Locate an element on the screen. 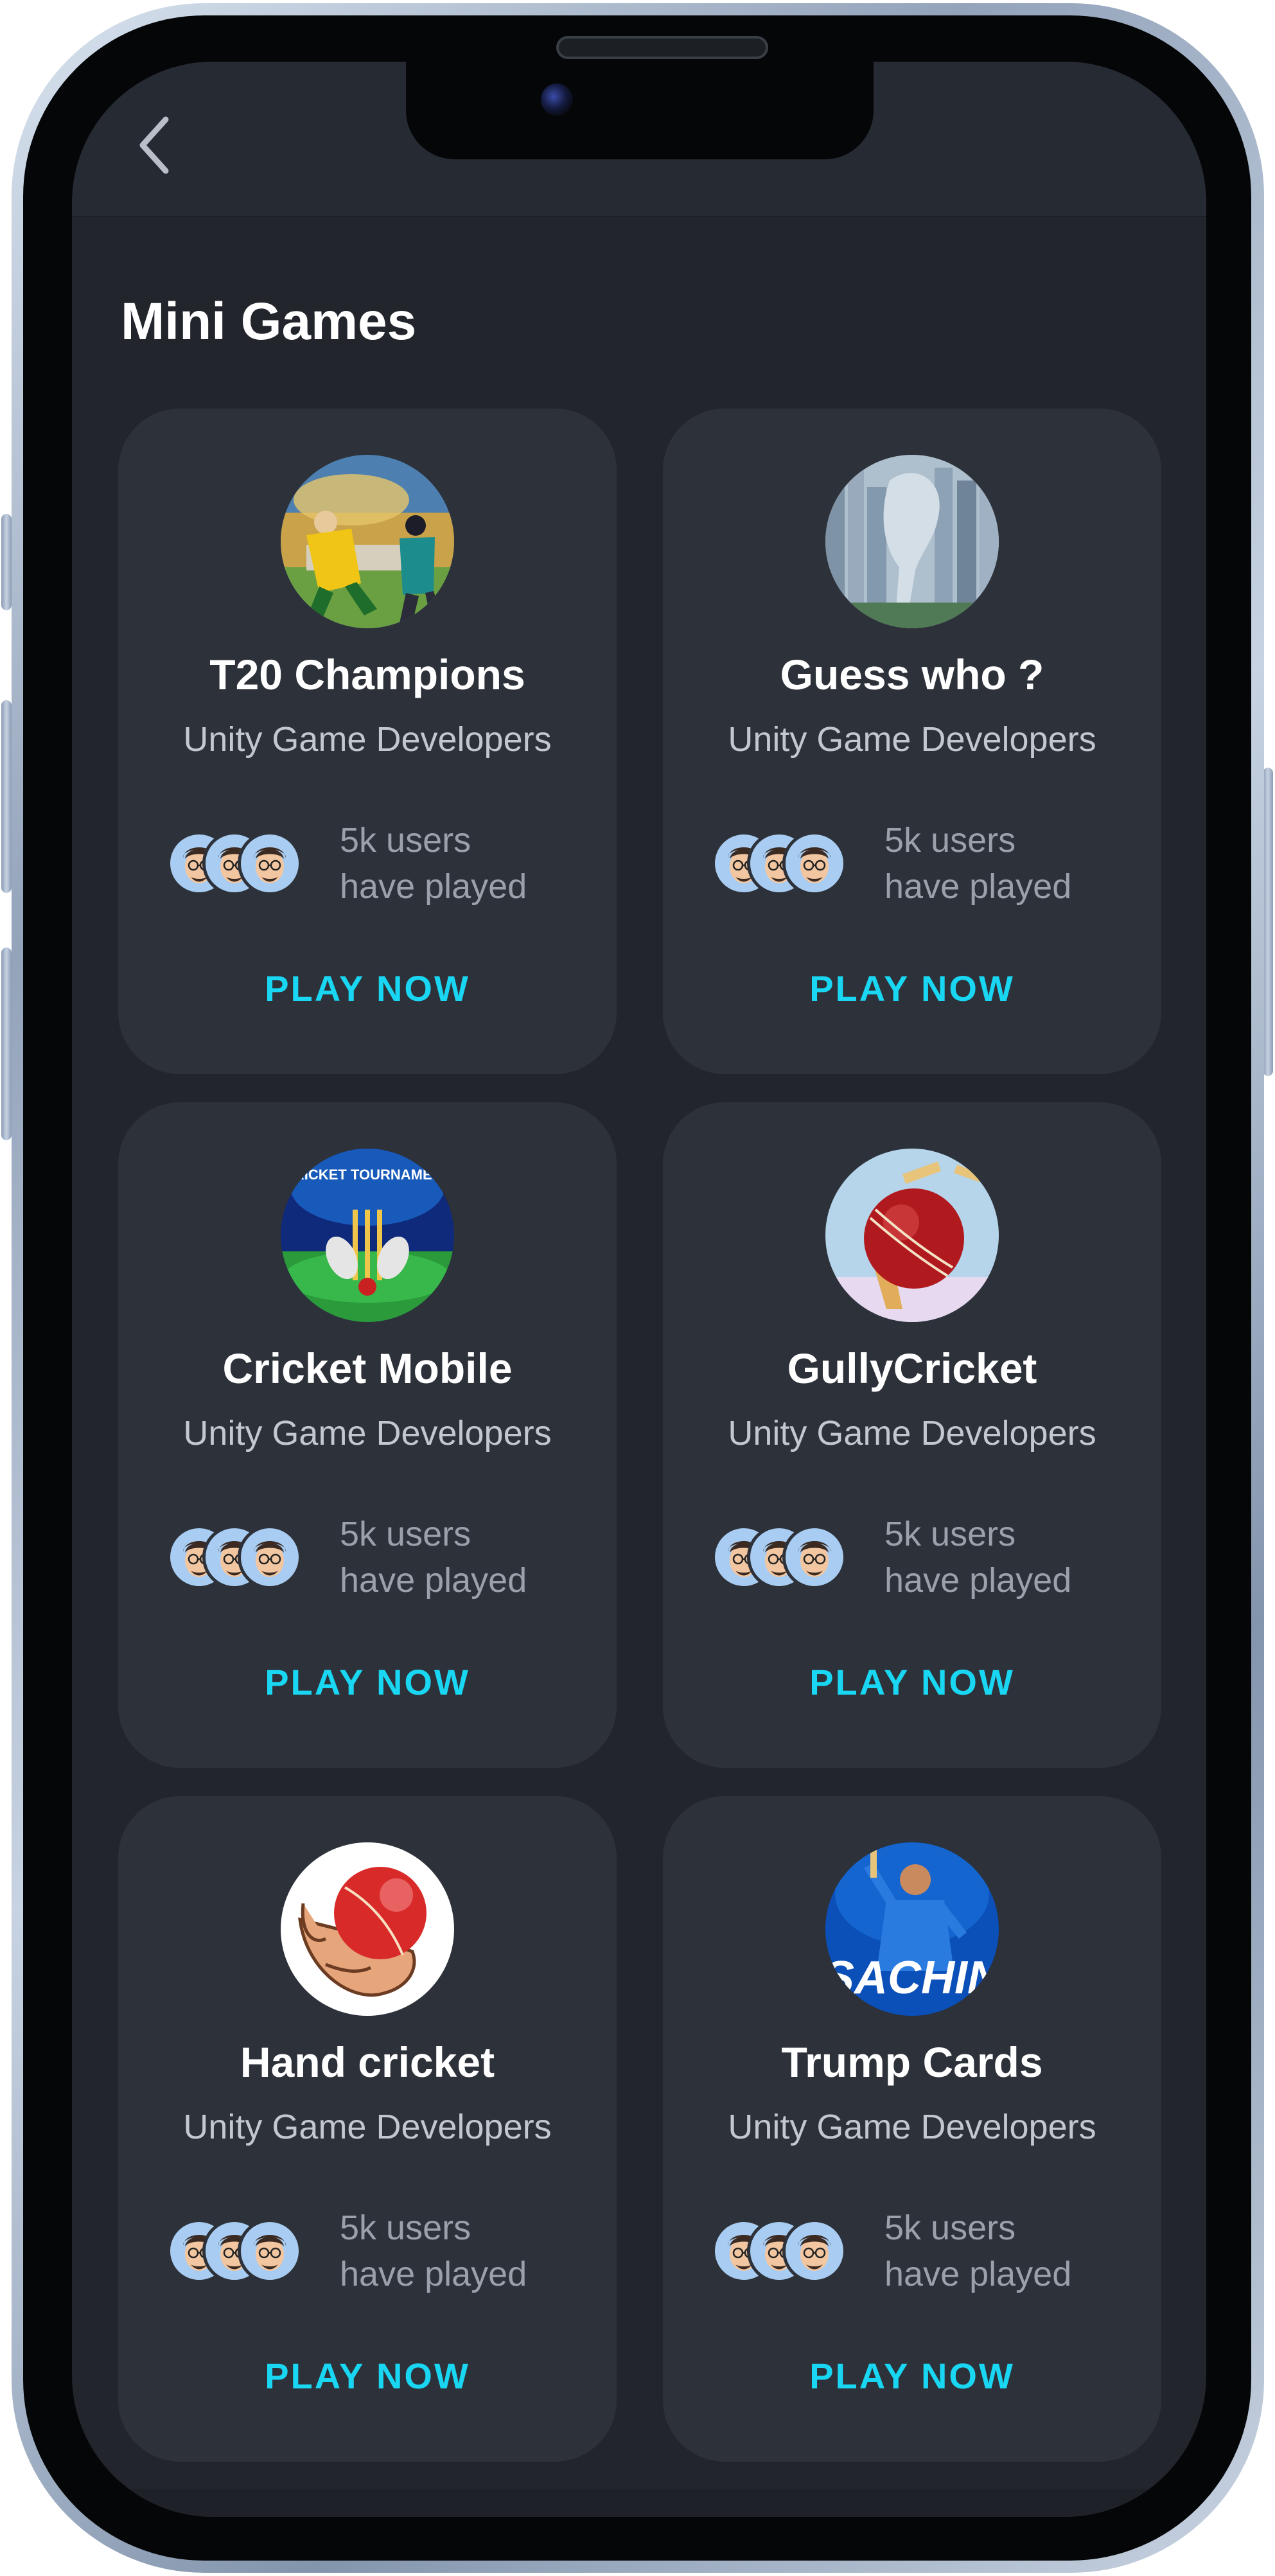 The height and width of the screenshot is (2576, 1275). back-button is located at coordinates (154, 145).